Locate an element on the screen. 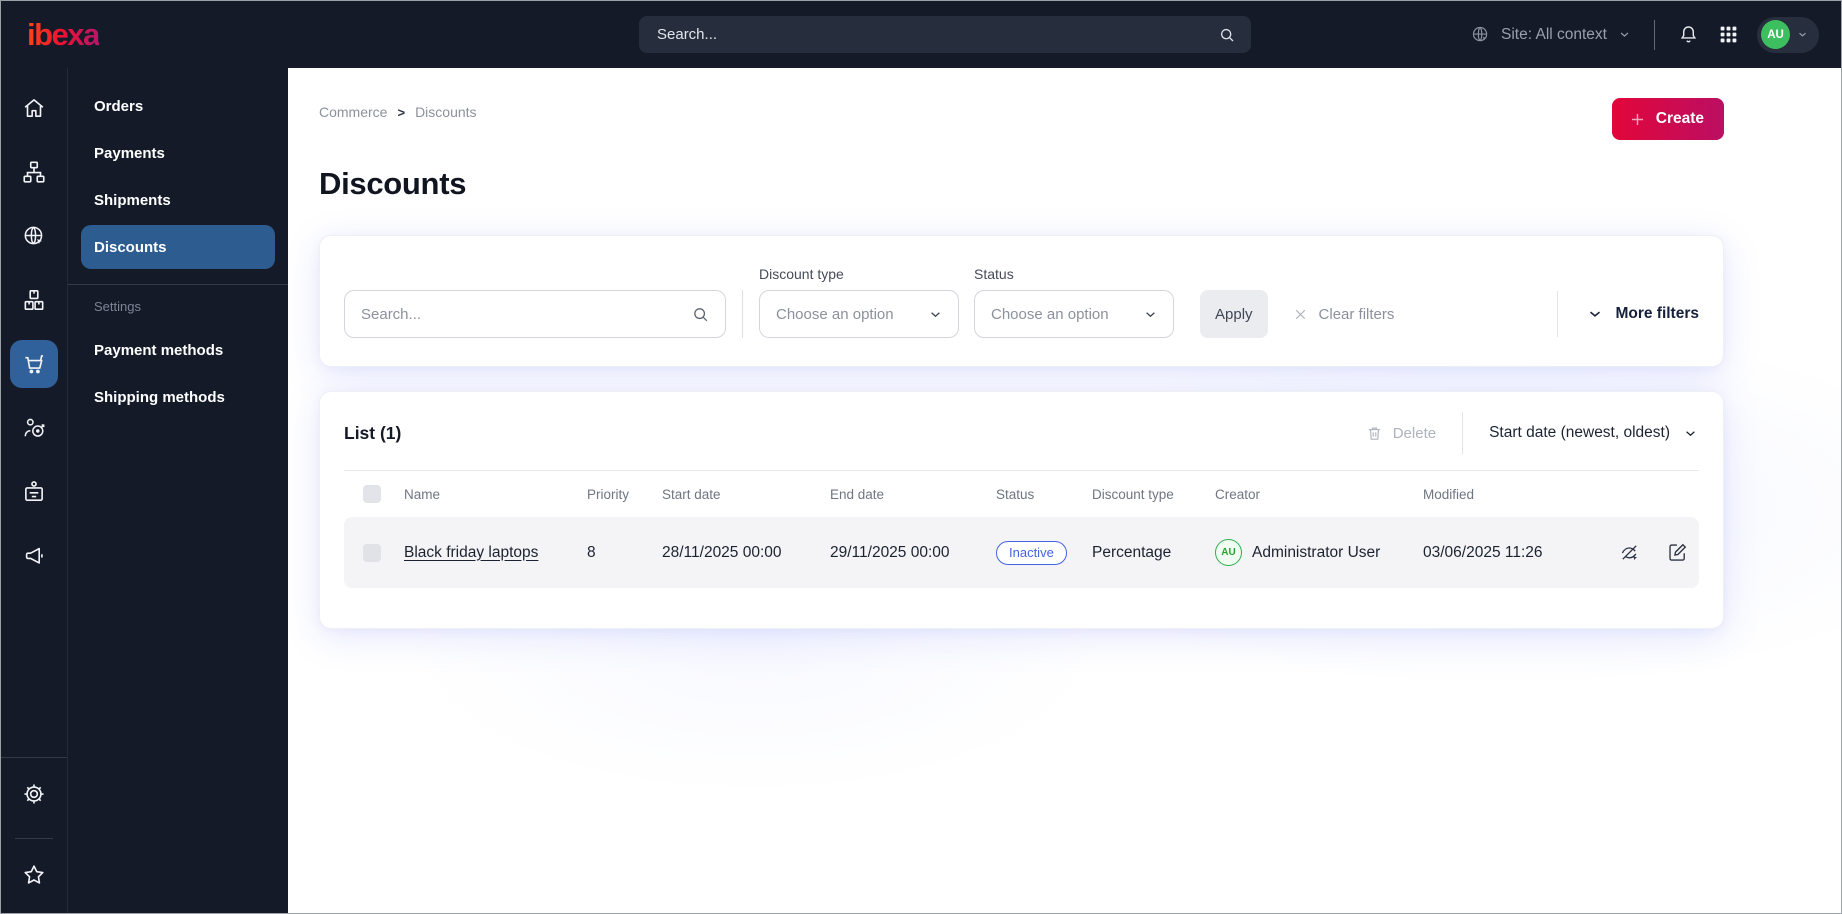  create-button: Create is located at coordinates (1667, 119).